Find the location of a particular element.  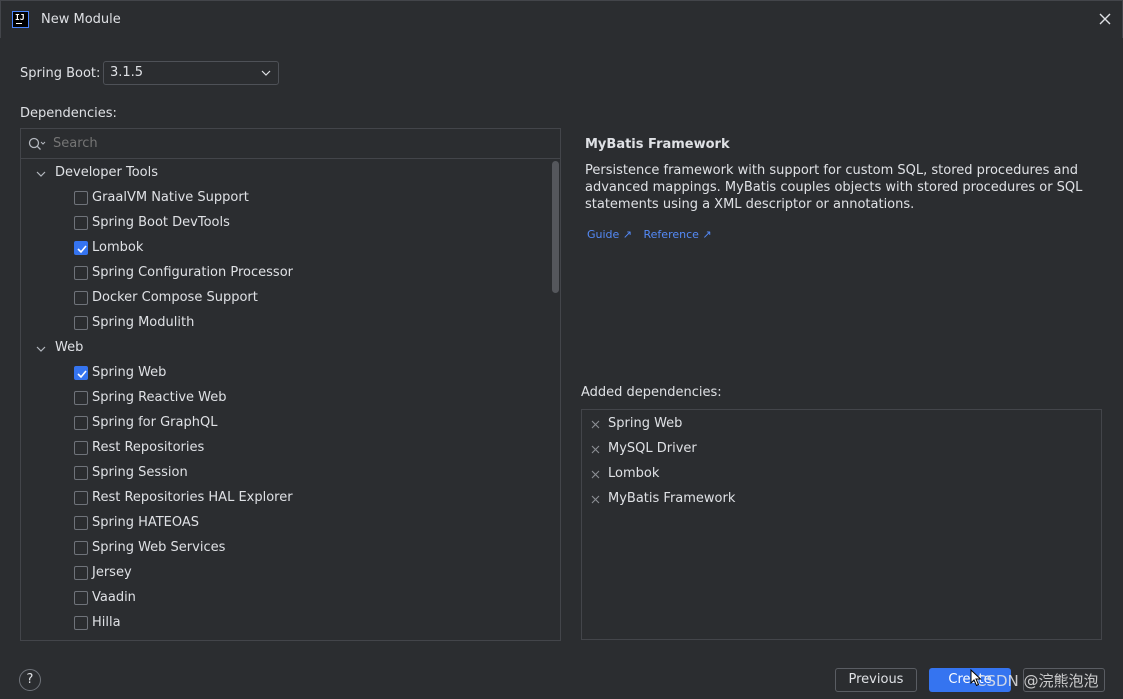

added-dependency-item: Spring Web is located at coordinates (841, 424).